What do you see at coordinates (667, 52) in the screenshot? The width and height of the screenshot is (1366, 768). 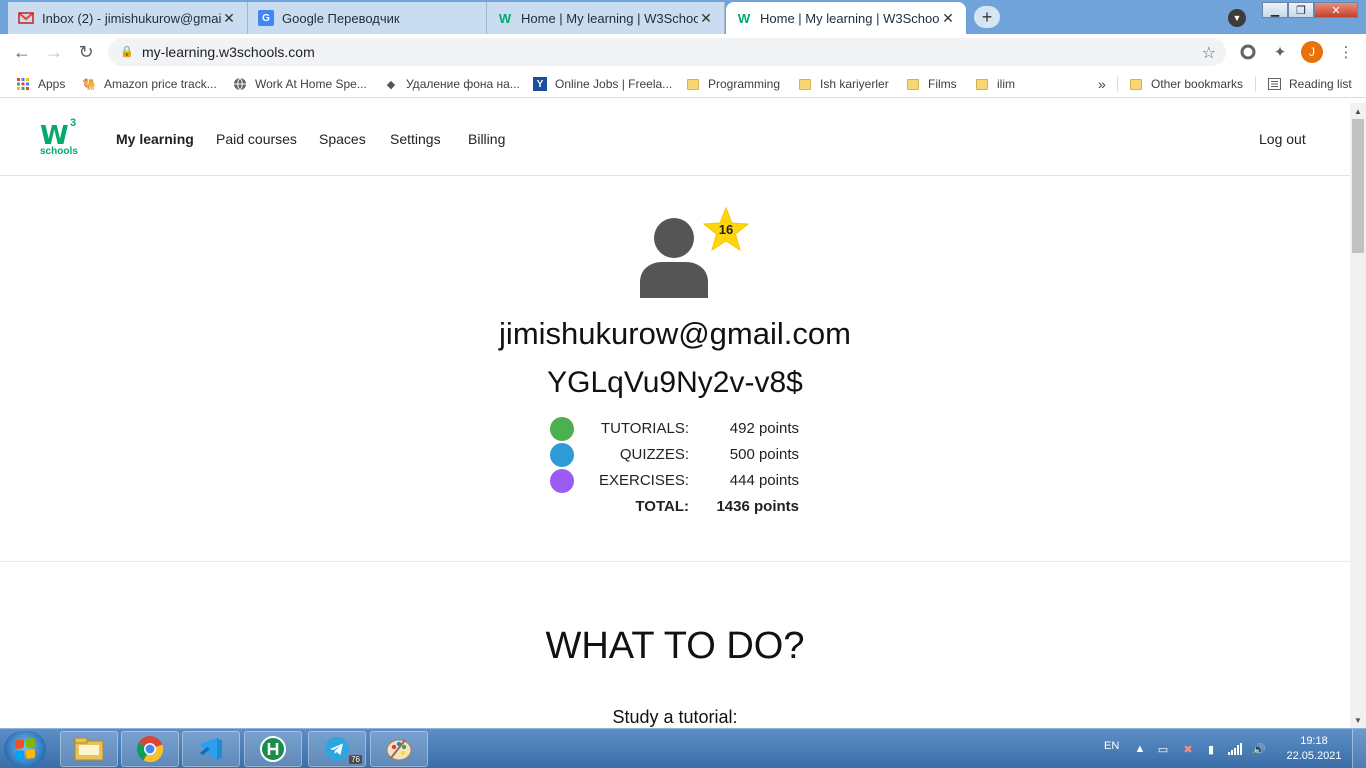 I see `address-bar: 🔒 my-learning.w3schools.com ☆` at bounding box center [667, 52].